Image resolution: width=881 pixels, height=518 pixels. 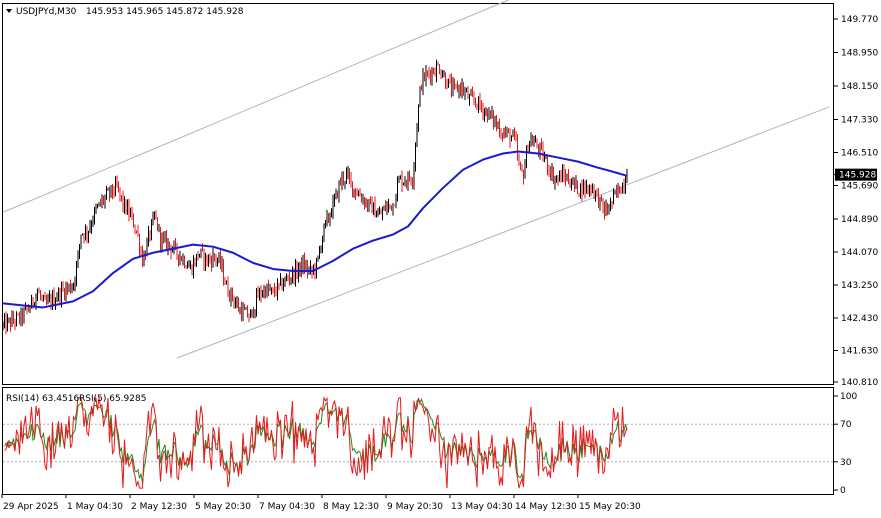 I want to click on current-price-label: 145.928, so click(x=857, y=176).